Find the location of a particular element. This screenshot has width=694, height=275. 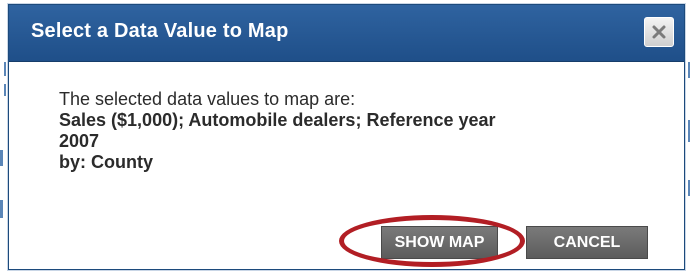

dialog-title: Select a Data Value to Map is located at coordinates (160, 31).